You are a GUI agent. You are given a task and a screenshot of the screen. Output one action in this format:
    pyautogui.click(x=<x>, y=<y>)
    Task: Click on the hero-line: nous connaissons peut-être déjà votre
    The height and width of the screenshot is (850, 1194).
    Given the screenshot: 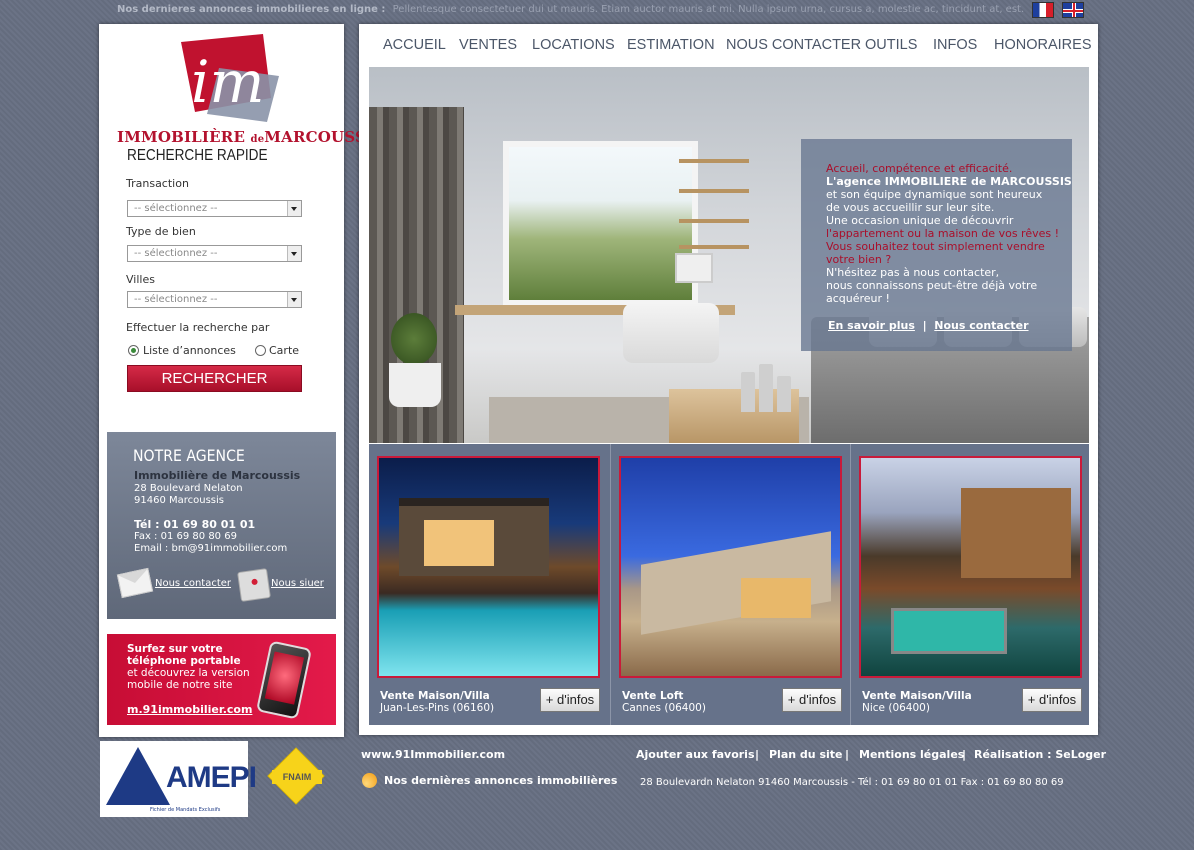 What is the action you would take?
    pyautogui.click(x=932, y=285)
    